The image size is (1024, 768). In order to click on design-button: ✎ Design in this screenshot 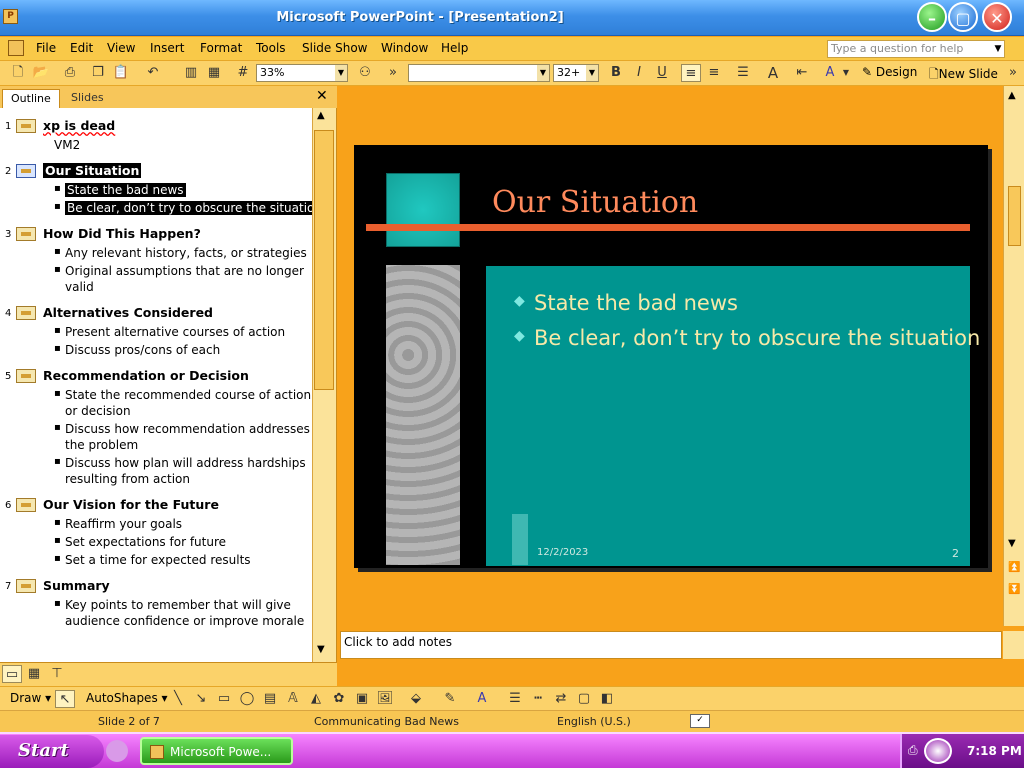, I will do `click(889, 72)`.